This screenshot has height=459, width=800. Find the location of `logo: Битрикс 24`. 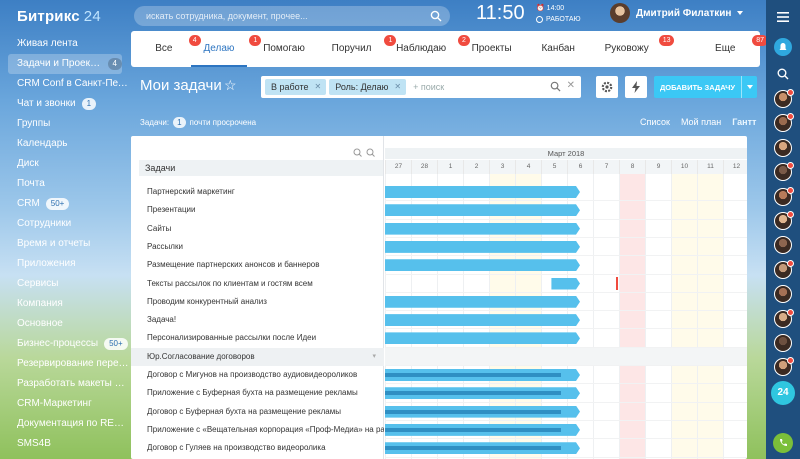

logo: Битрикс 24 is located at coordinates (59, 16).